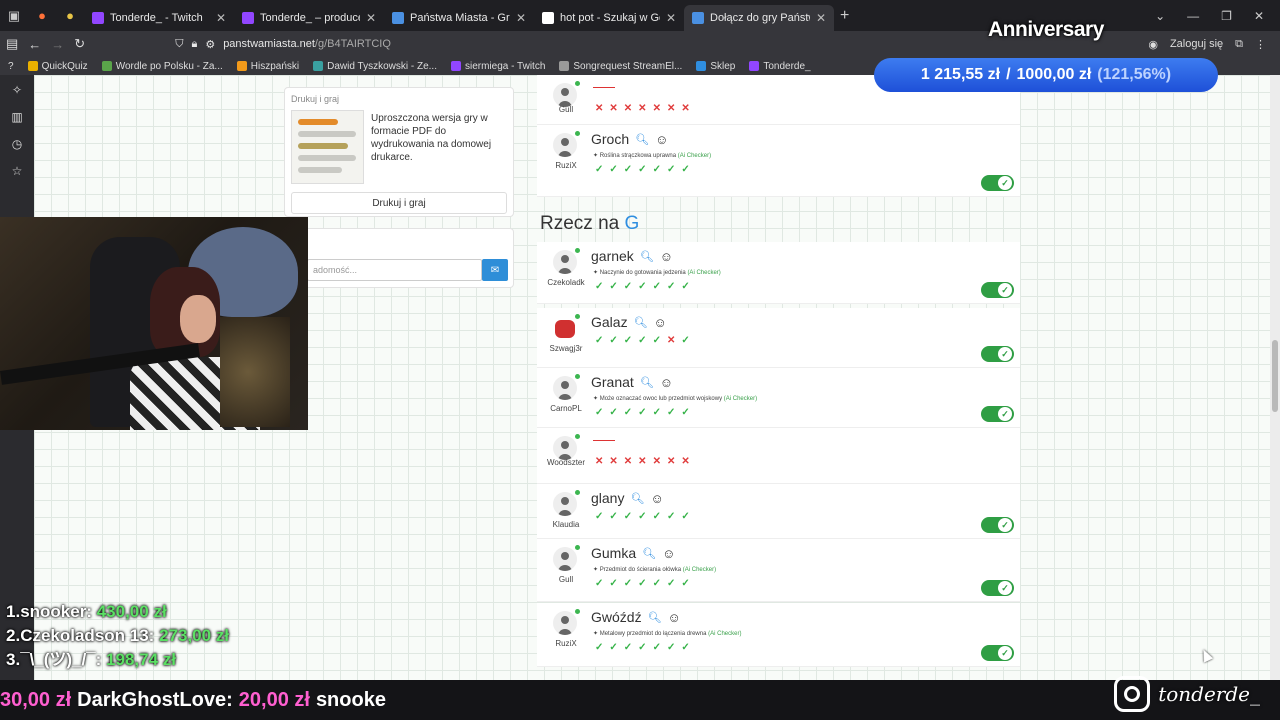 Image resolution: width=1280 pixels, height=720 pixels. I want to click on browser-tab: Dołącz do gry Państwa Miasta ✕, so click(759, 17).